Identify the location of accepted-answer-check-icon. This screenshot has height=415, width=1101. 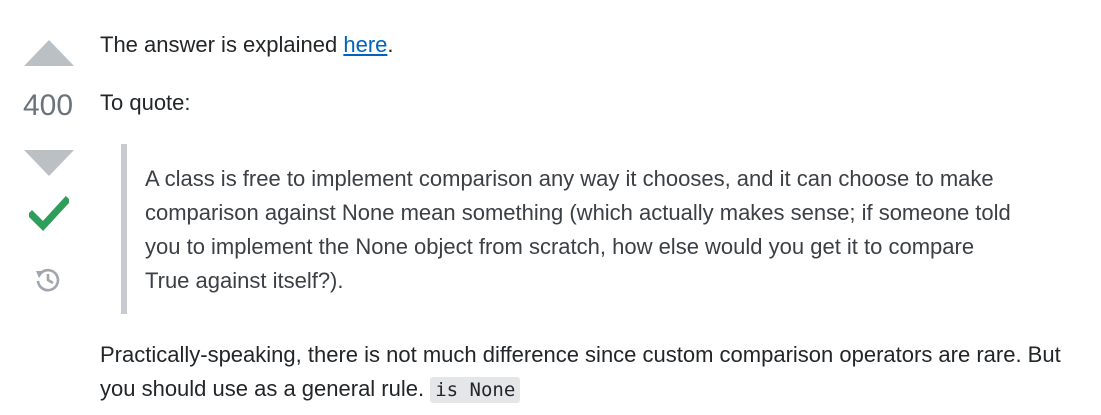
(49, 214).